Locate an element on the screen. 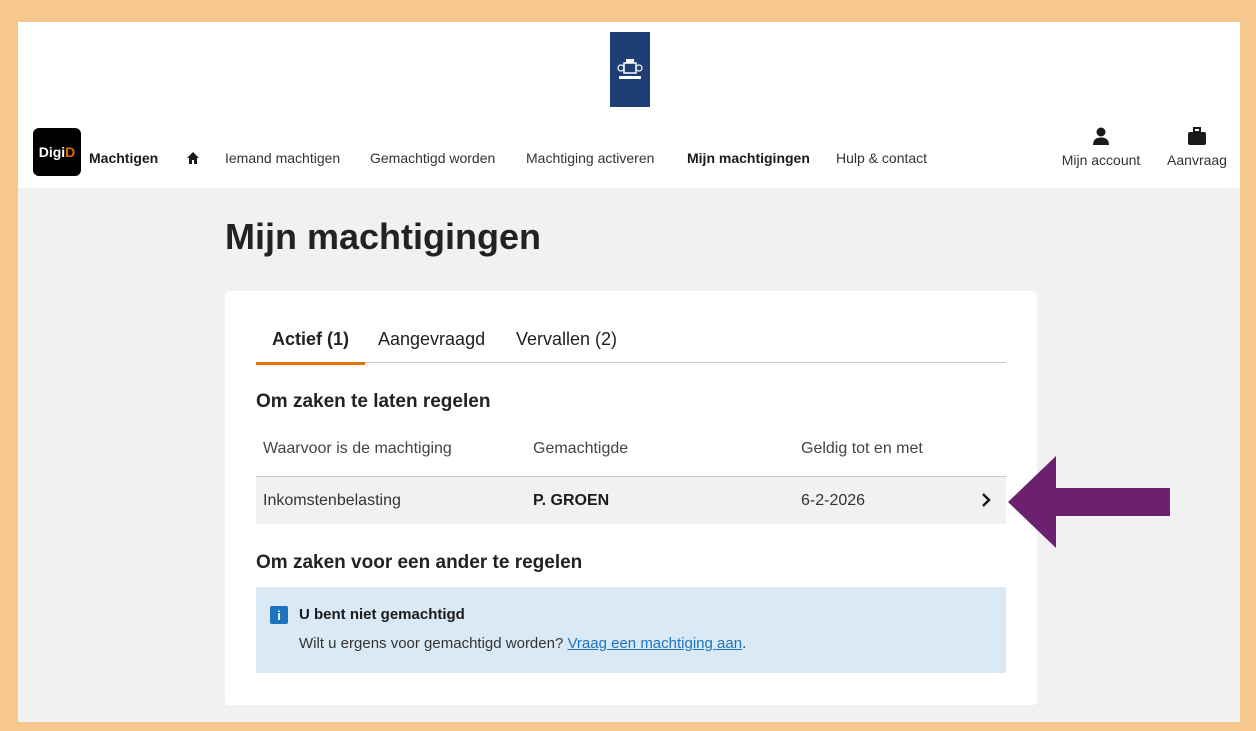 The image size is (1256, 731). rijksoverheid-logo is located at coordinates (630, 69).